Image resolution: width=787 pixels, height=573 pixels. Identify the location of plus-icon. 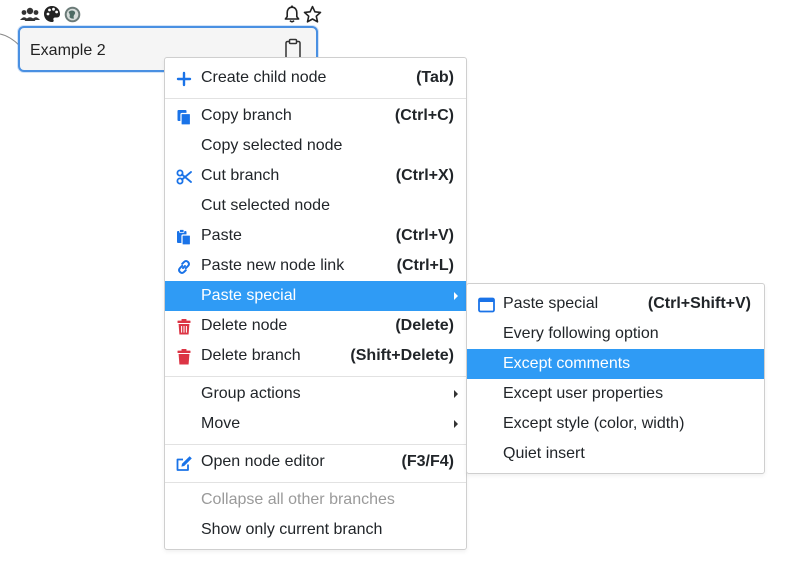
(184, 79).